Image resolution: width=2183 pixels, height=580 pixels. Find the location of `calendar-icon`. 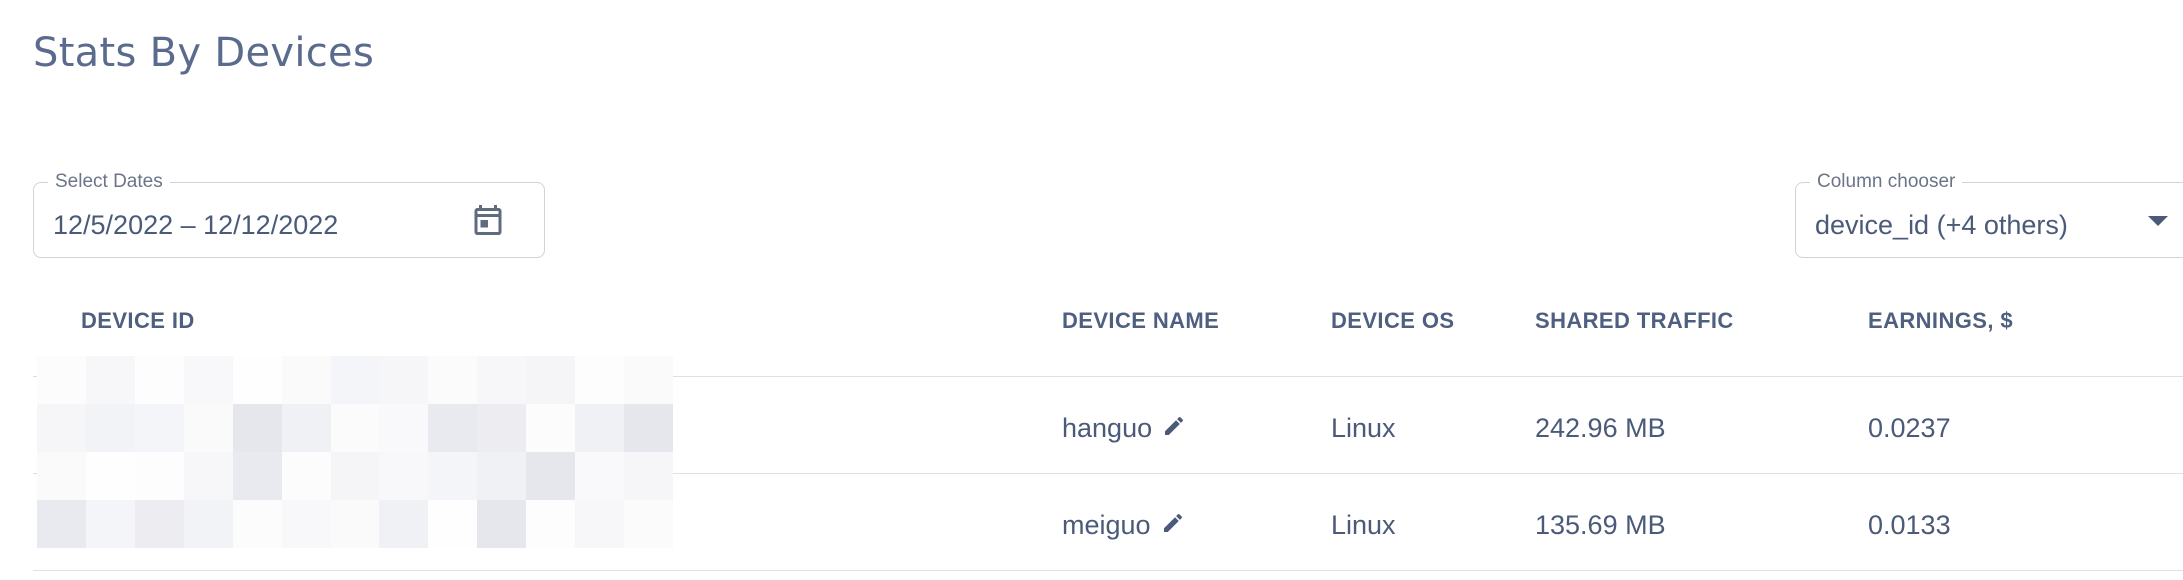

calendar-icon is located at coordinates (488, 220).